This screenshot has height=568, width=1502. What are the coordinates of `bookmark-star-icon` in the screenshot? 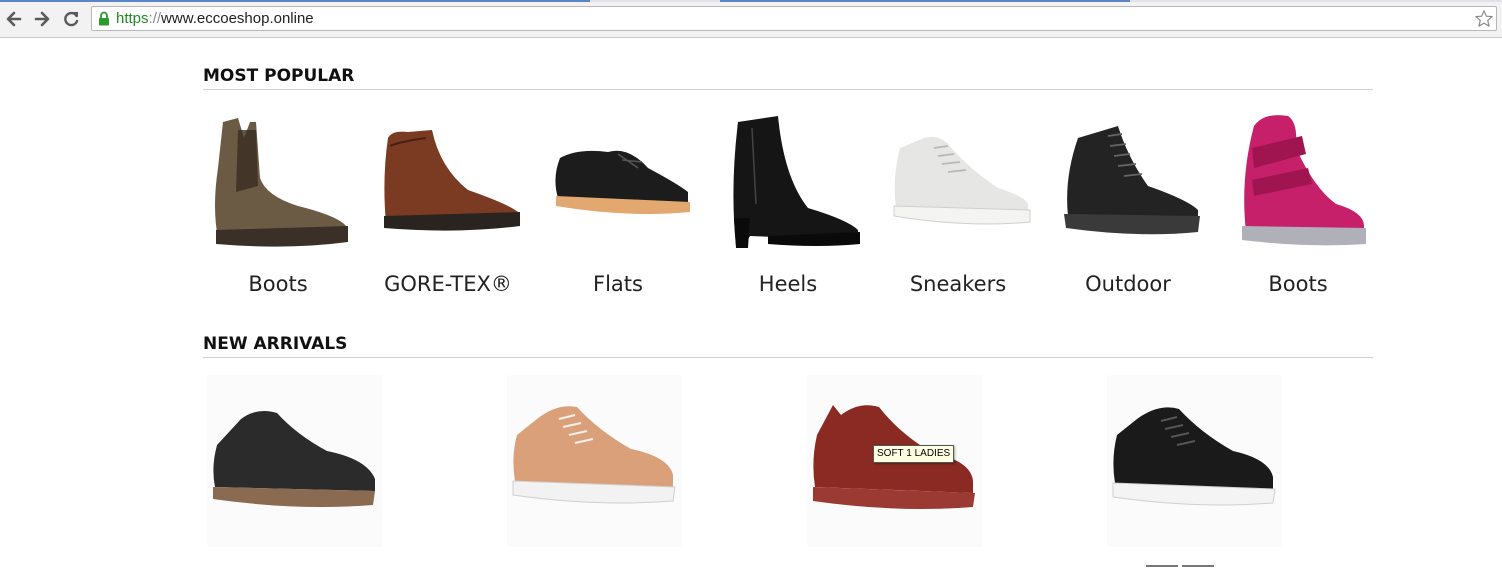 It's located at (1484, 19).